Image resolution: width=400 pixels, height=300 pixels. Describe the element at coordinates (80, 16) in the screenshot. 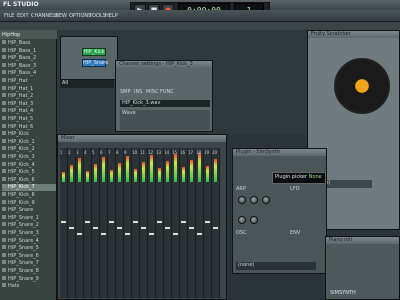

I see `menu-options: OPTIONS` at that location.